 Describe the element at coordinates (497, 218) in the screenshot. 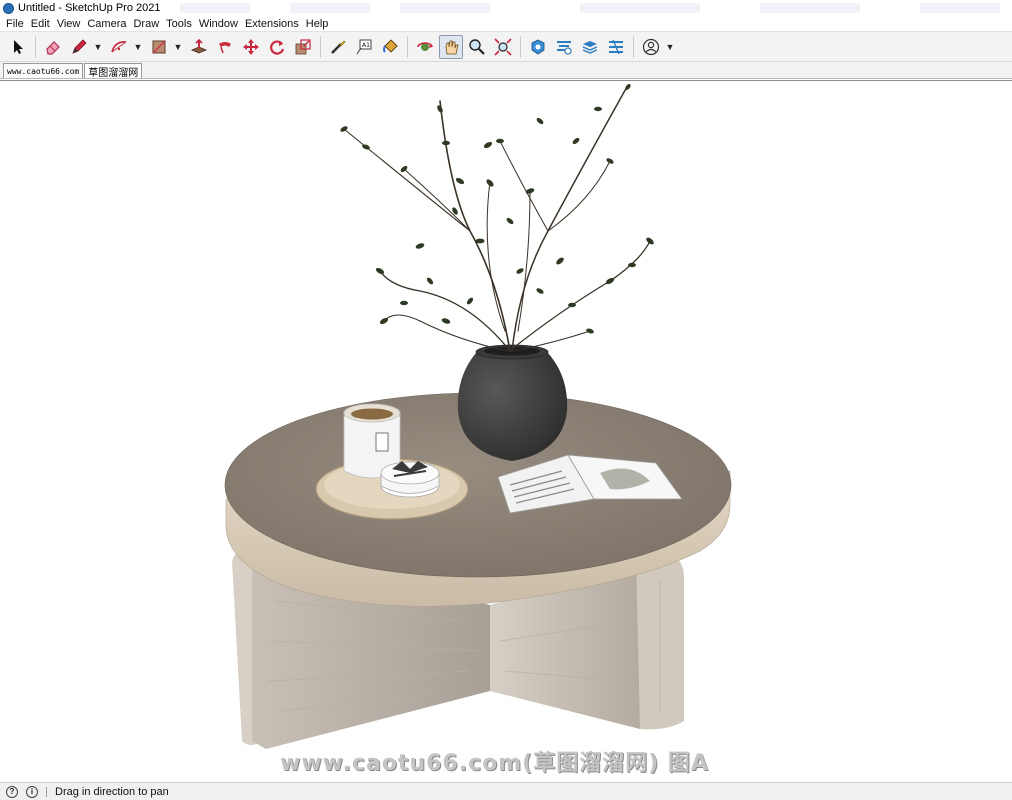

I see `dried-branches` at that location.